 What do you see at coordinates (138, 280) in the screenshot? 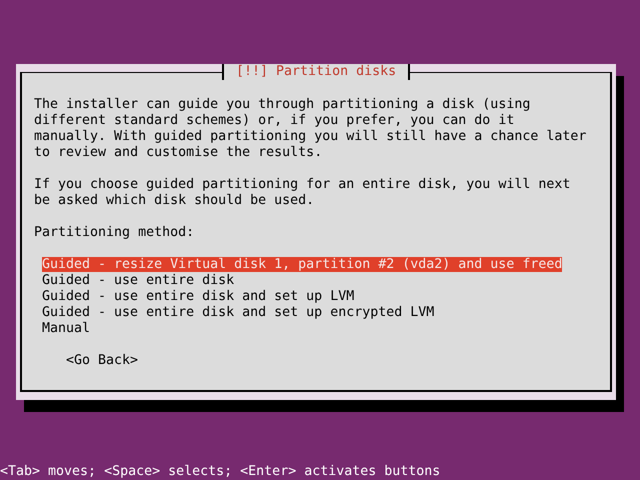
I see `menu-option: Guided - use entire disk` at bounding box center [138, 280].